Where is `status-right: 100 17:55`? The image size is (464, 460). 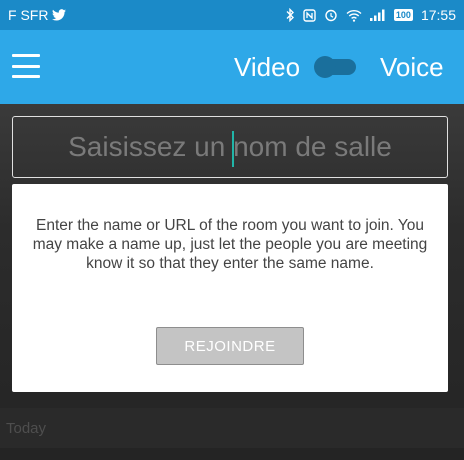 status-right: 100 17:55 is located at coordinates (371, 15).